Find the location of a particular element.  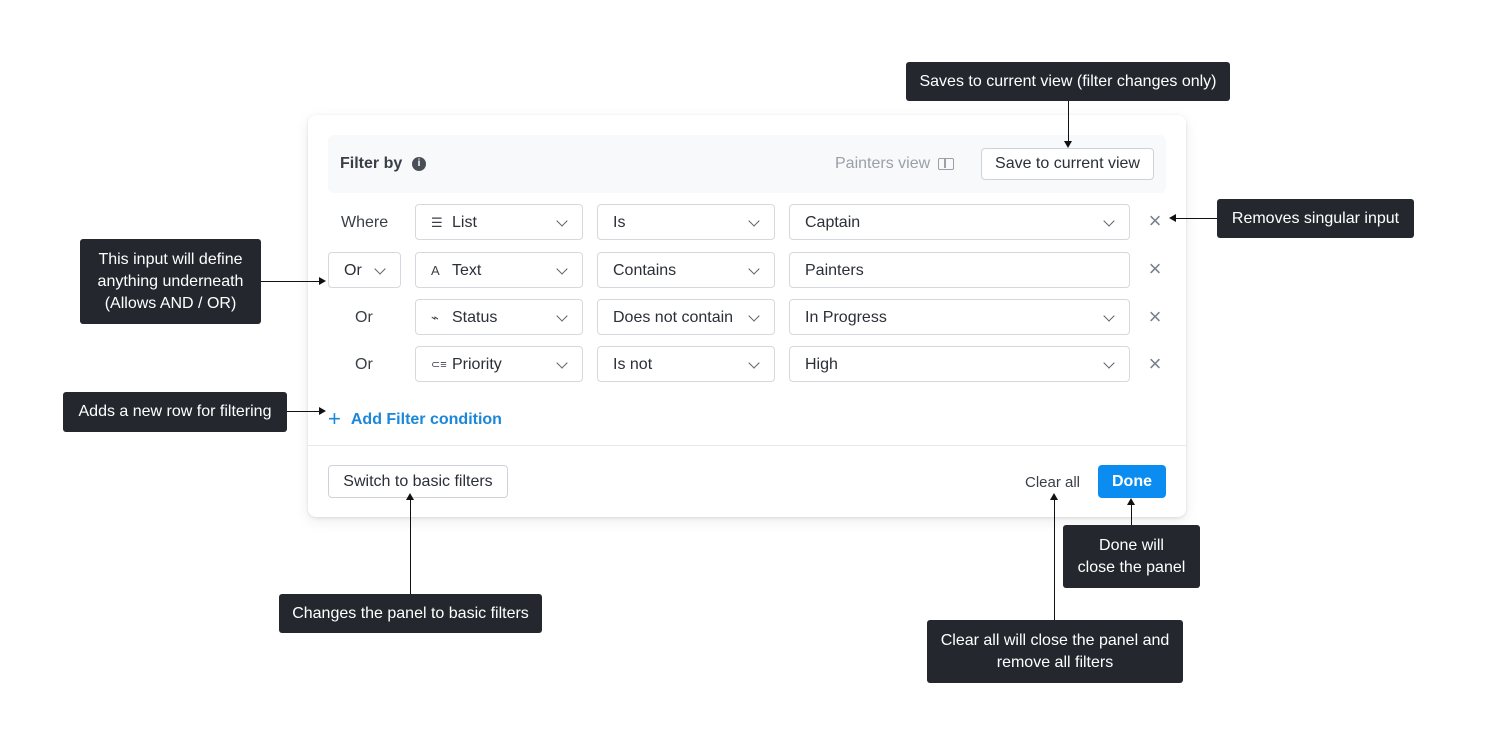

annotation-text: Removes singular input is located at coordinates (1315, 218).